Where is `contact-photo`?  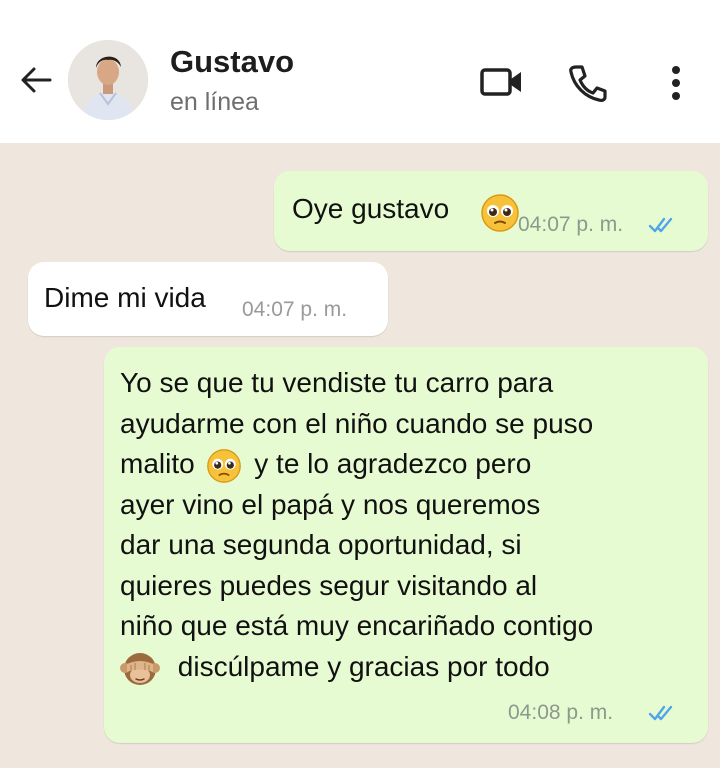
contact-photo is located at coordinates (108, 80).